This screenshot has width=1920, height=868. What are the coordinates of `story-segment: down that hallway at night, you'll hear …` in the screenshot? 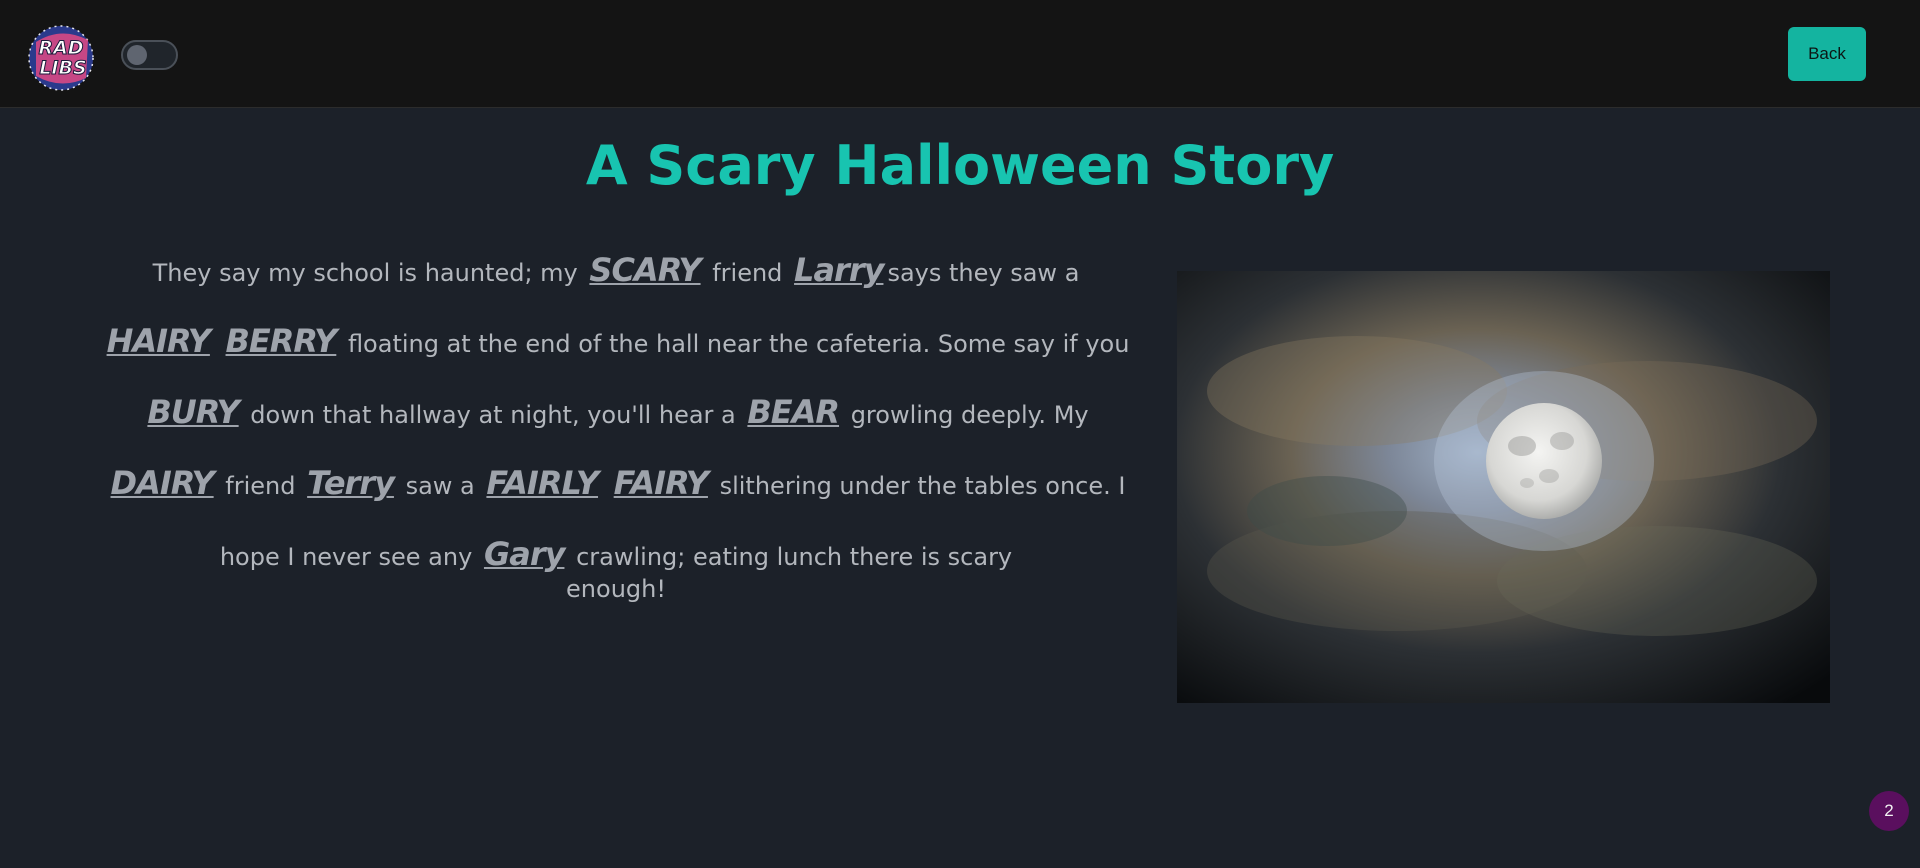 It's located at (493, 415).